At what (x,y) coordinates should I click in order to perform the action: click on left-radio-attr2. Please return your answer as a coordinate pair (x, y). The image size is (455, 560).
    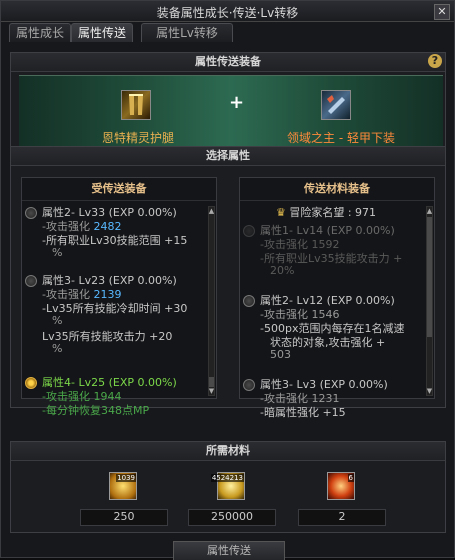
    Looking at the image, I should click on (31, 213).